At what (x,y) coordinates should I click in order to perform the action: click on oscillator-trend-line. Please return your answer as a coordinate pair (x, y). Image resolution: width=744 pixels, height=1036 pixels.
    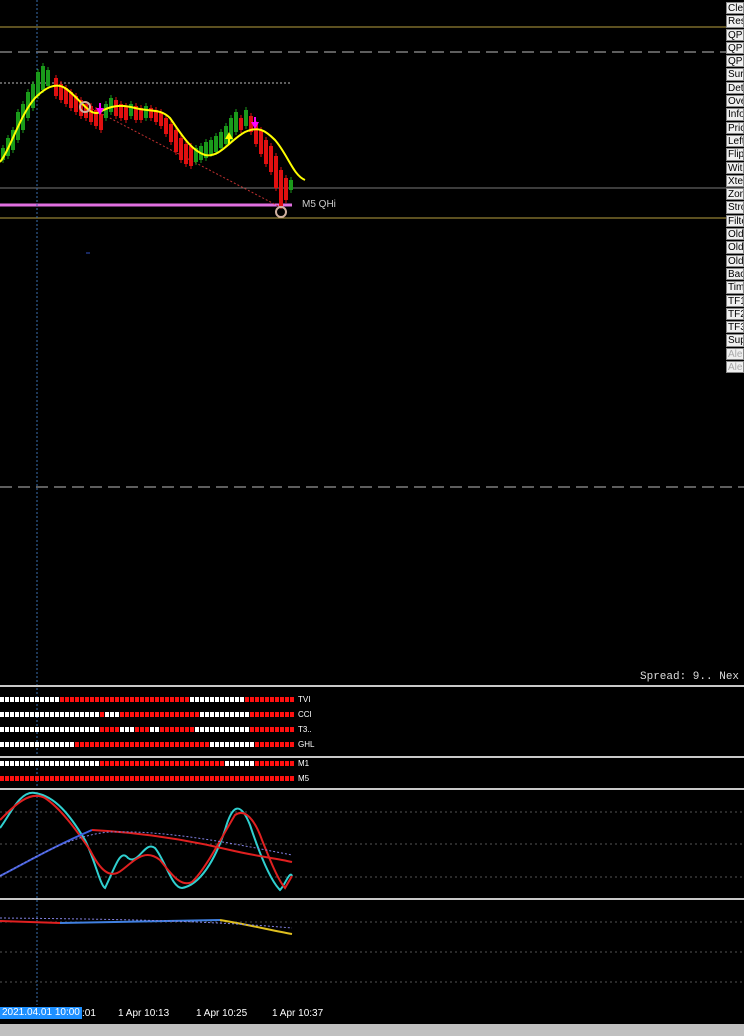
    Looking at the image, I should click on (192, 846).